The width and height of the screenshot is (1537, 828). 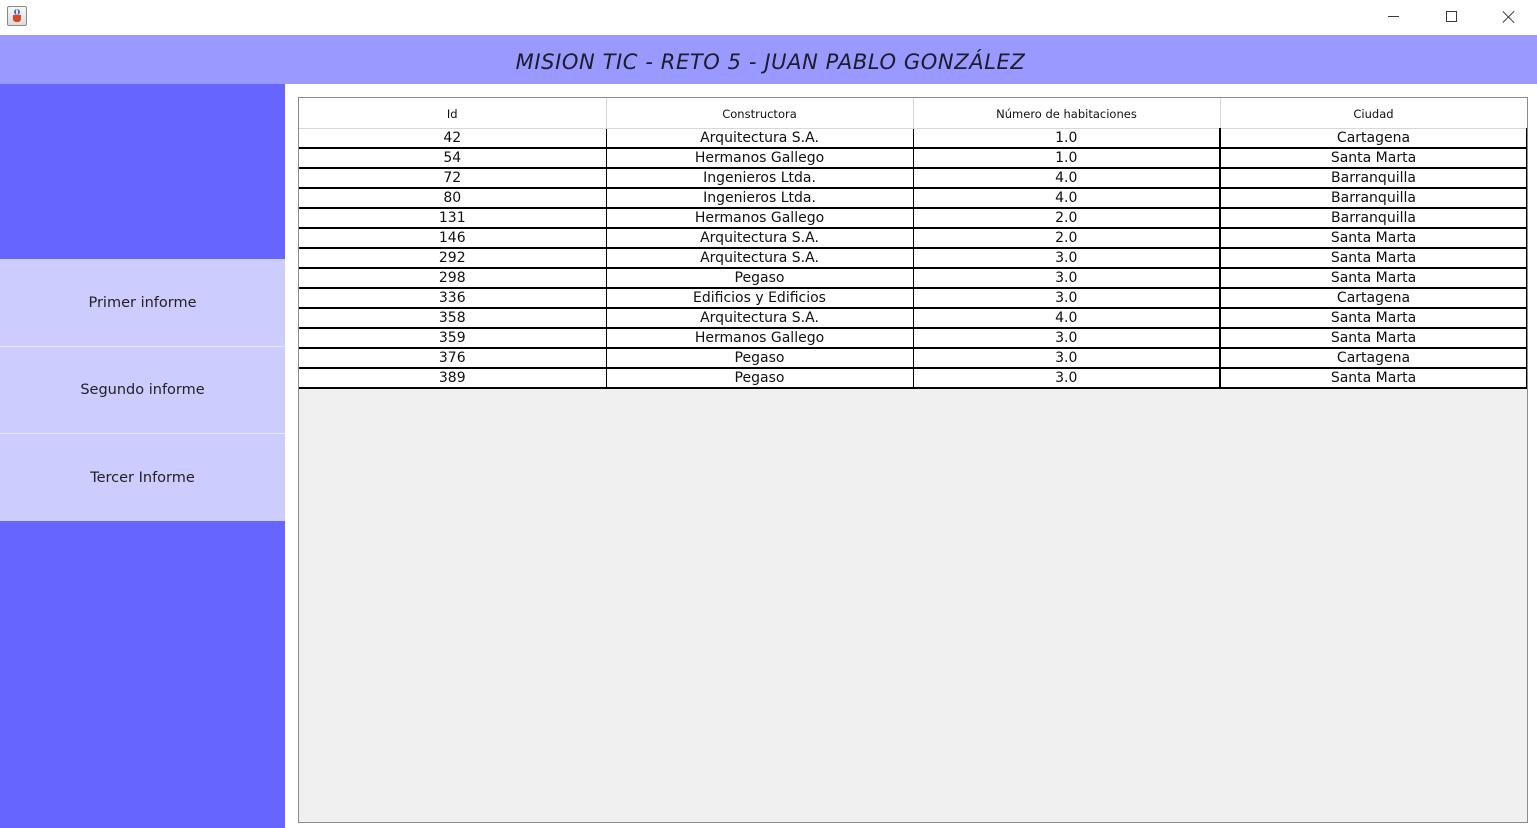 I want to click on table-row: 358 Arquitectura S.A. 4.0 Santa Marta, so click(x=913, y=318).